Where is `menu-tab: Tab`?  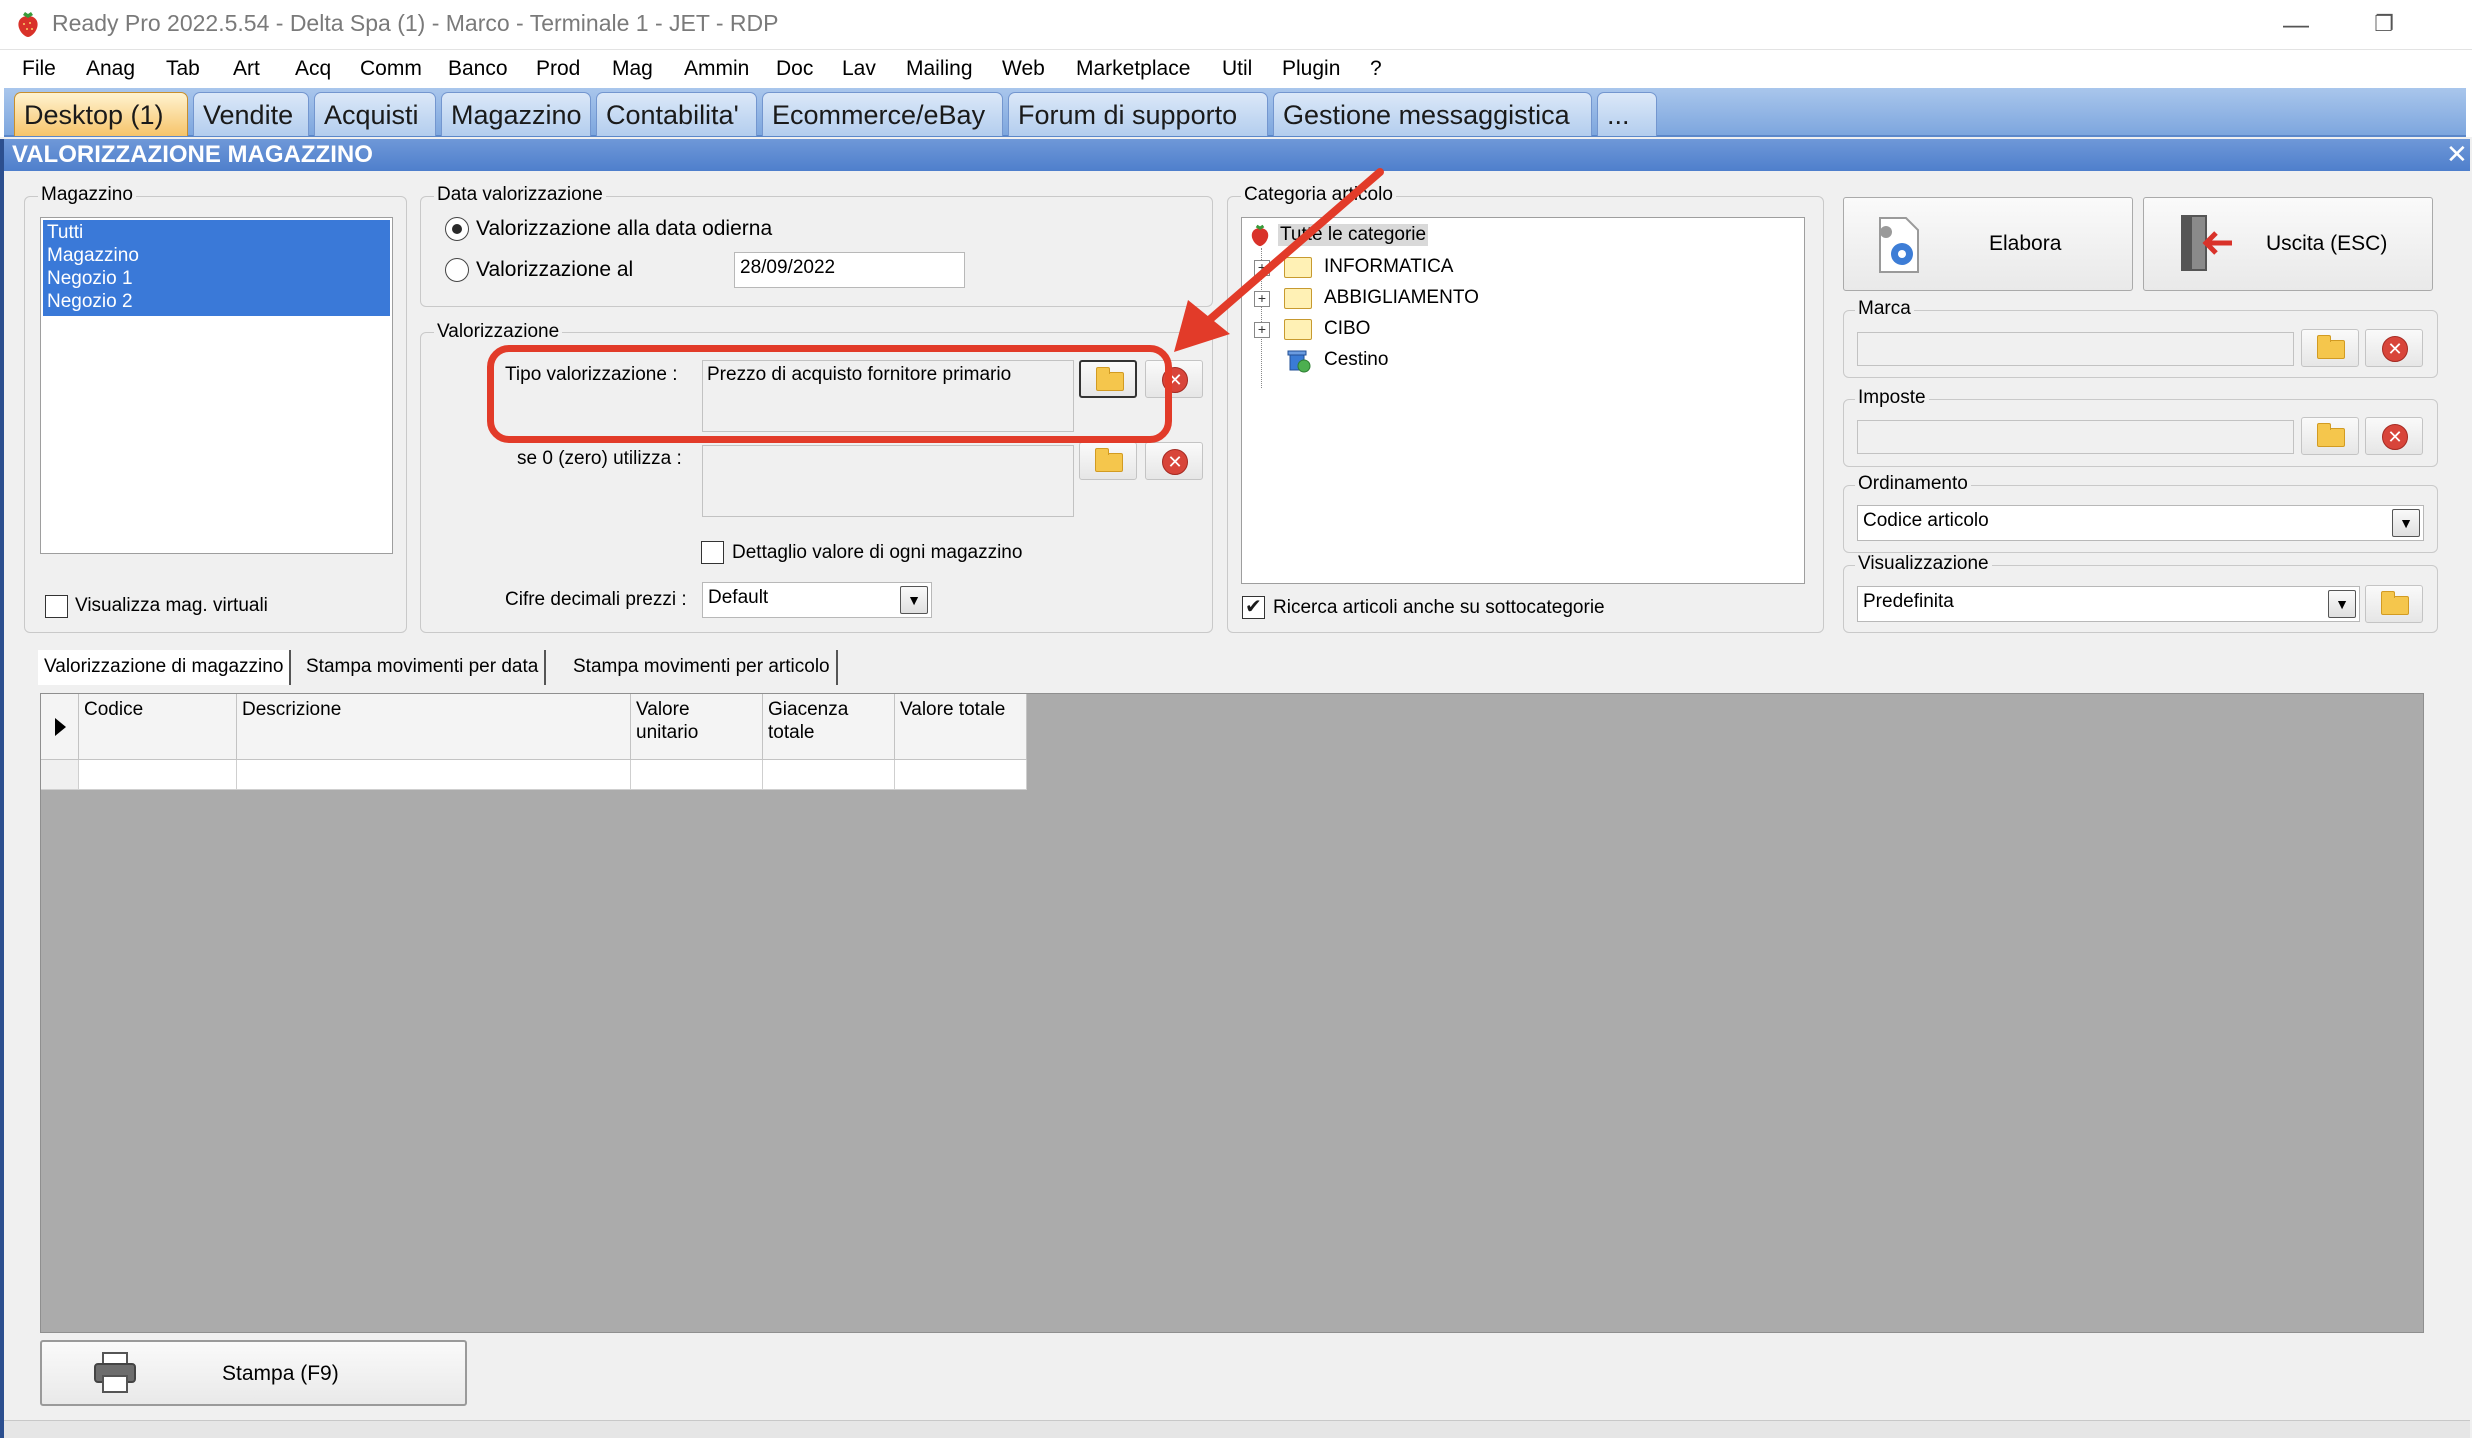
menu-tab: Tab is located at coordinates (183, 69).